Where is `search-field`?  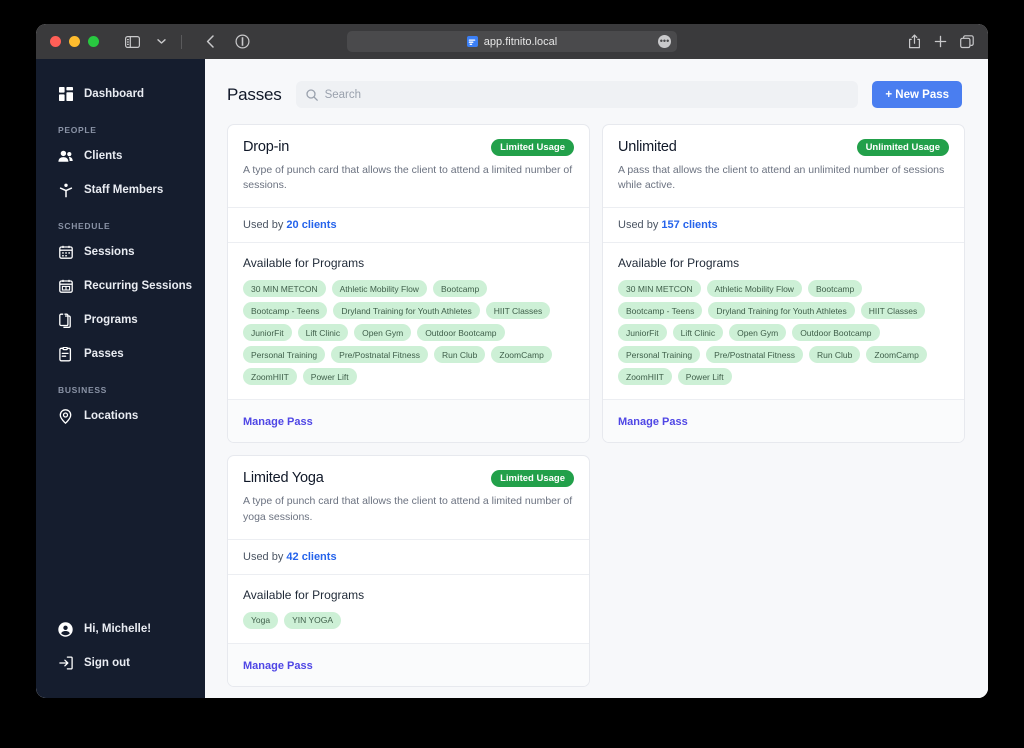
search-field is located at coordinates (577, 94).